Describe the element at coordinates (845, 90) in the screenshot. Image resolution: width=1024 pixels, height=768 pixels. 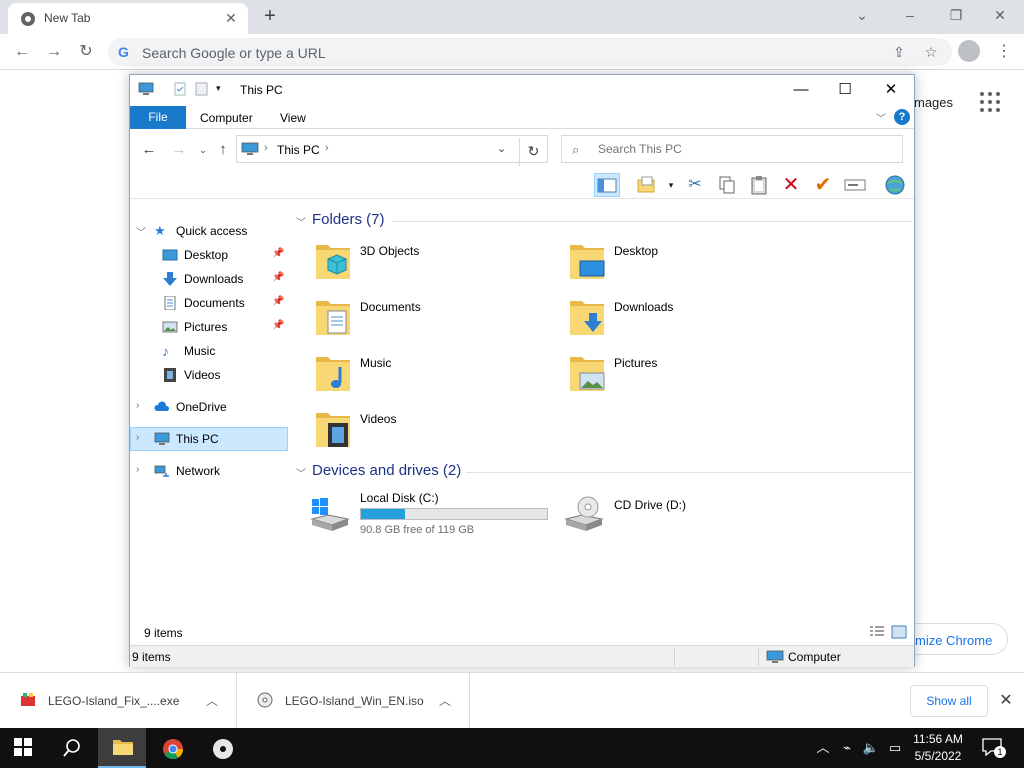
I see `maximize-window-button: ☐` at that location.